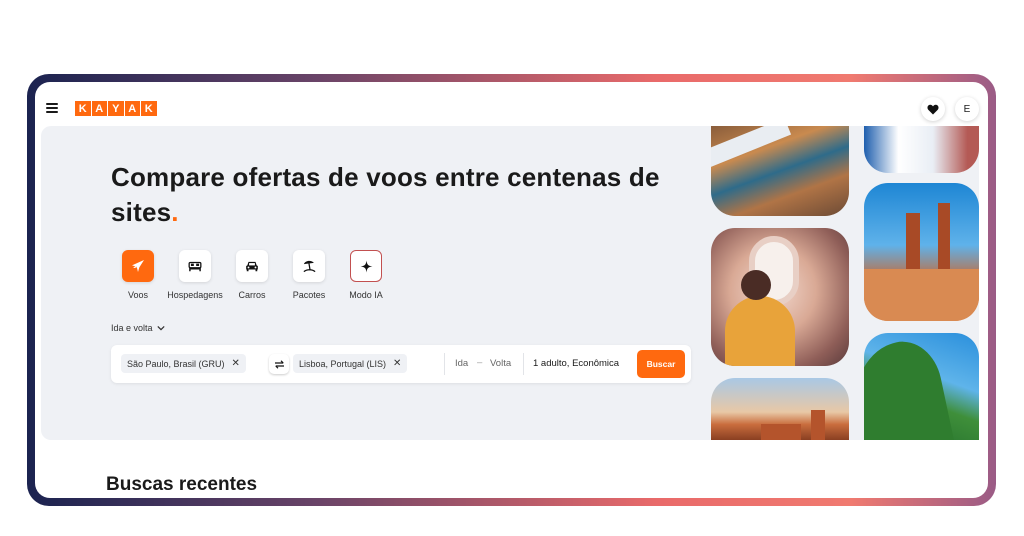 This screenshot has height=536, width=1024. Describe the element at coordinates (921, 149) in the screenshot. I see `photo-white-village` at that location.